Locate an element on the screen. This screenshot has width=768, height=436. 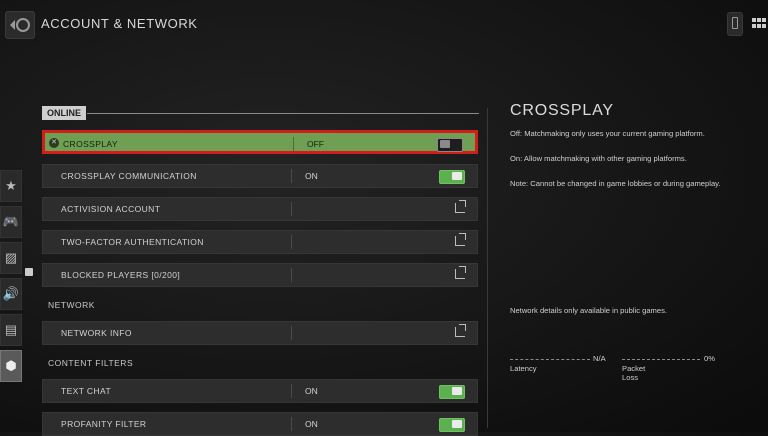
packet-loss-label: Packet Loss is located at coordinates (634, 373).